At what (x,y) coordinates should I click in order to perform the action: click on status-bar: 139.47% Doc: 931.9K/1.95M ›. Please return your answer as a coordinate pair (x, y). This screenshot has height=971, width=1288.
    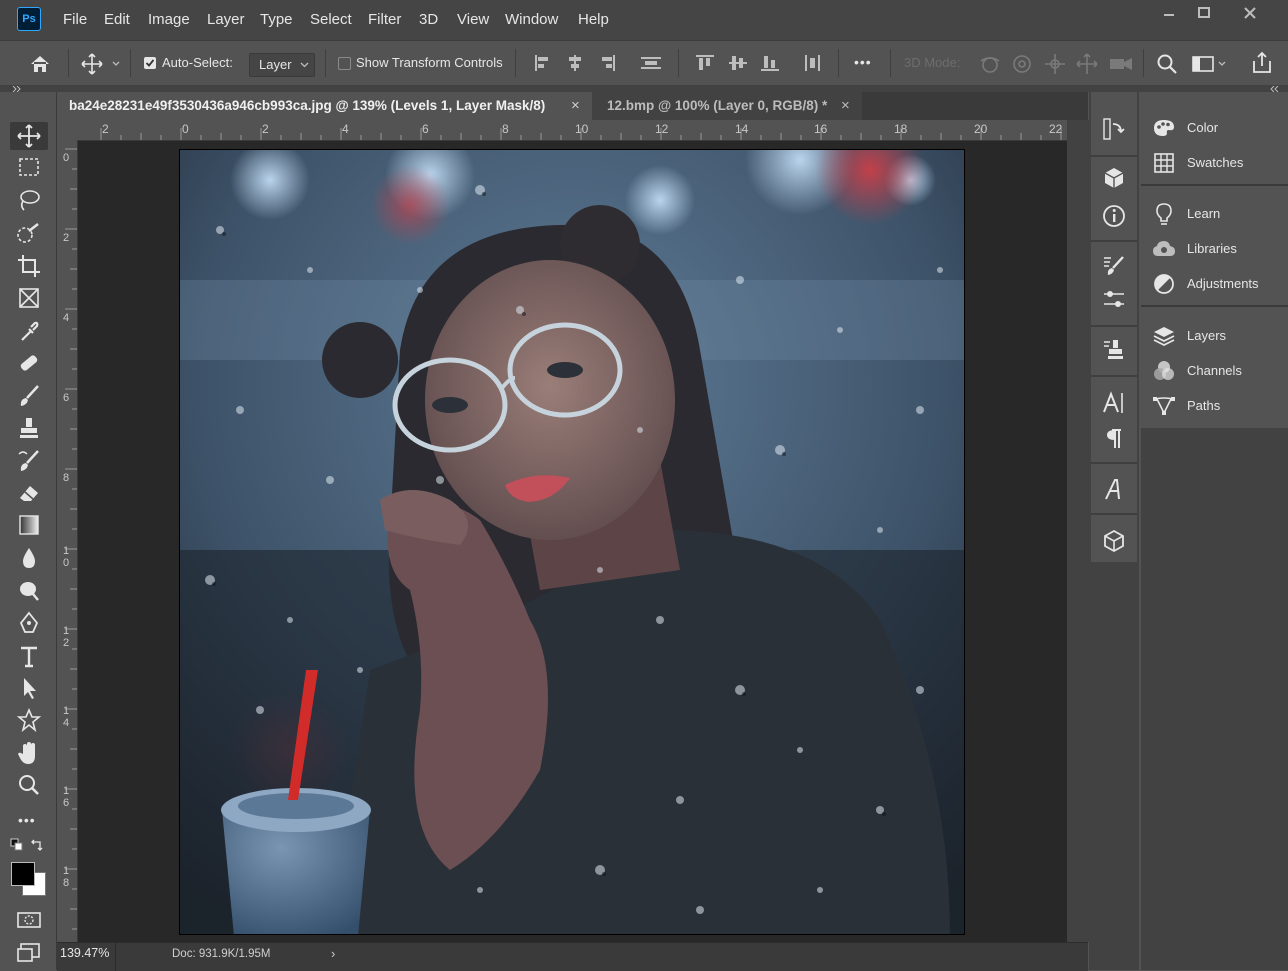
    Looking at the image, I should click on (572, 956).